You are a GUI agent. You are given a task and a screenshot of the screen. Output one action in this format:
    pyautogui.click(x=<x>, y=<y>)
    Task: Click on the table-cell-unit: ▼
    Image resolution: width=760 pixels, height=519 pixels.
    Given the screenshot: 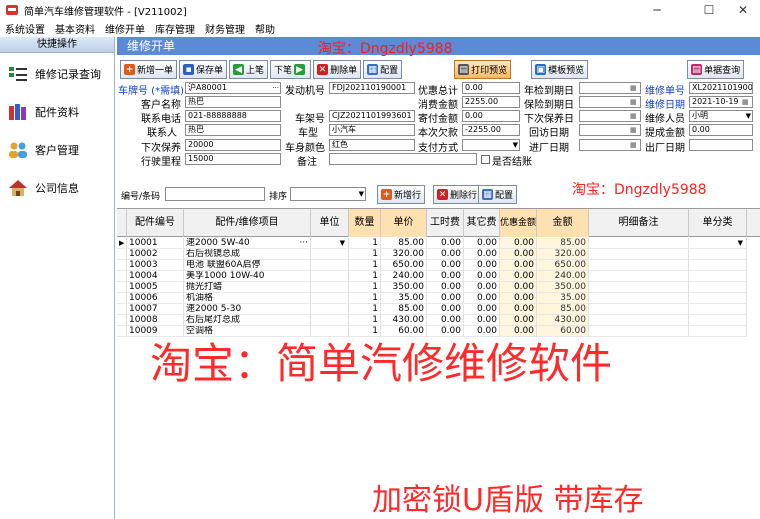 What is the action you would take?
    pyautogui.click(x=330, y=243)
    